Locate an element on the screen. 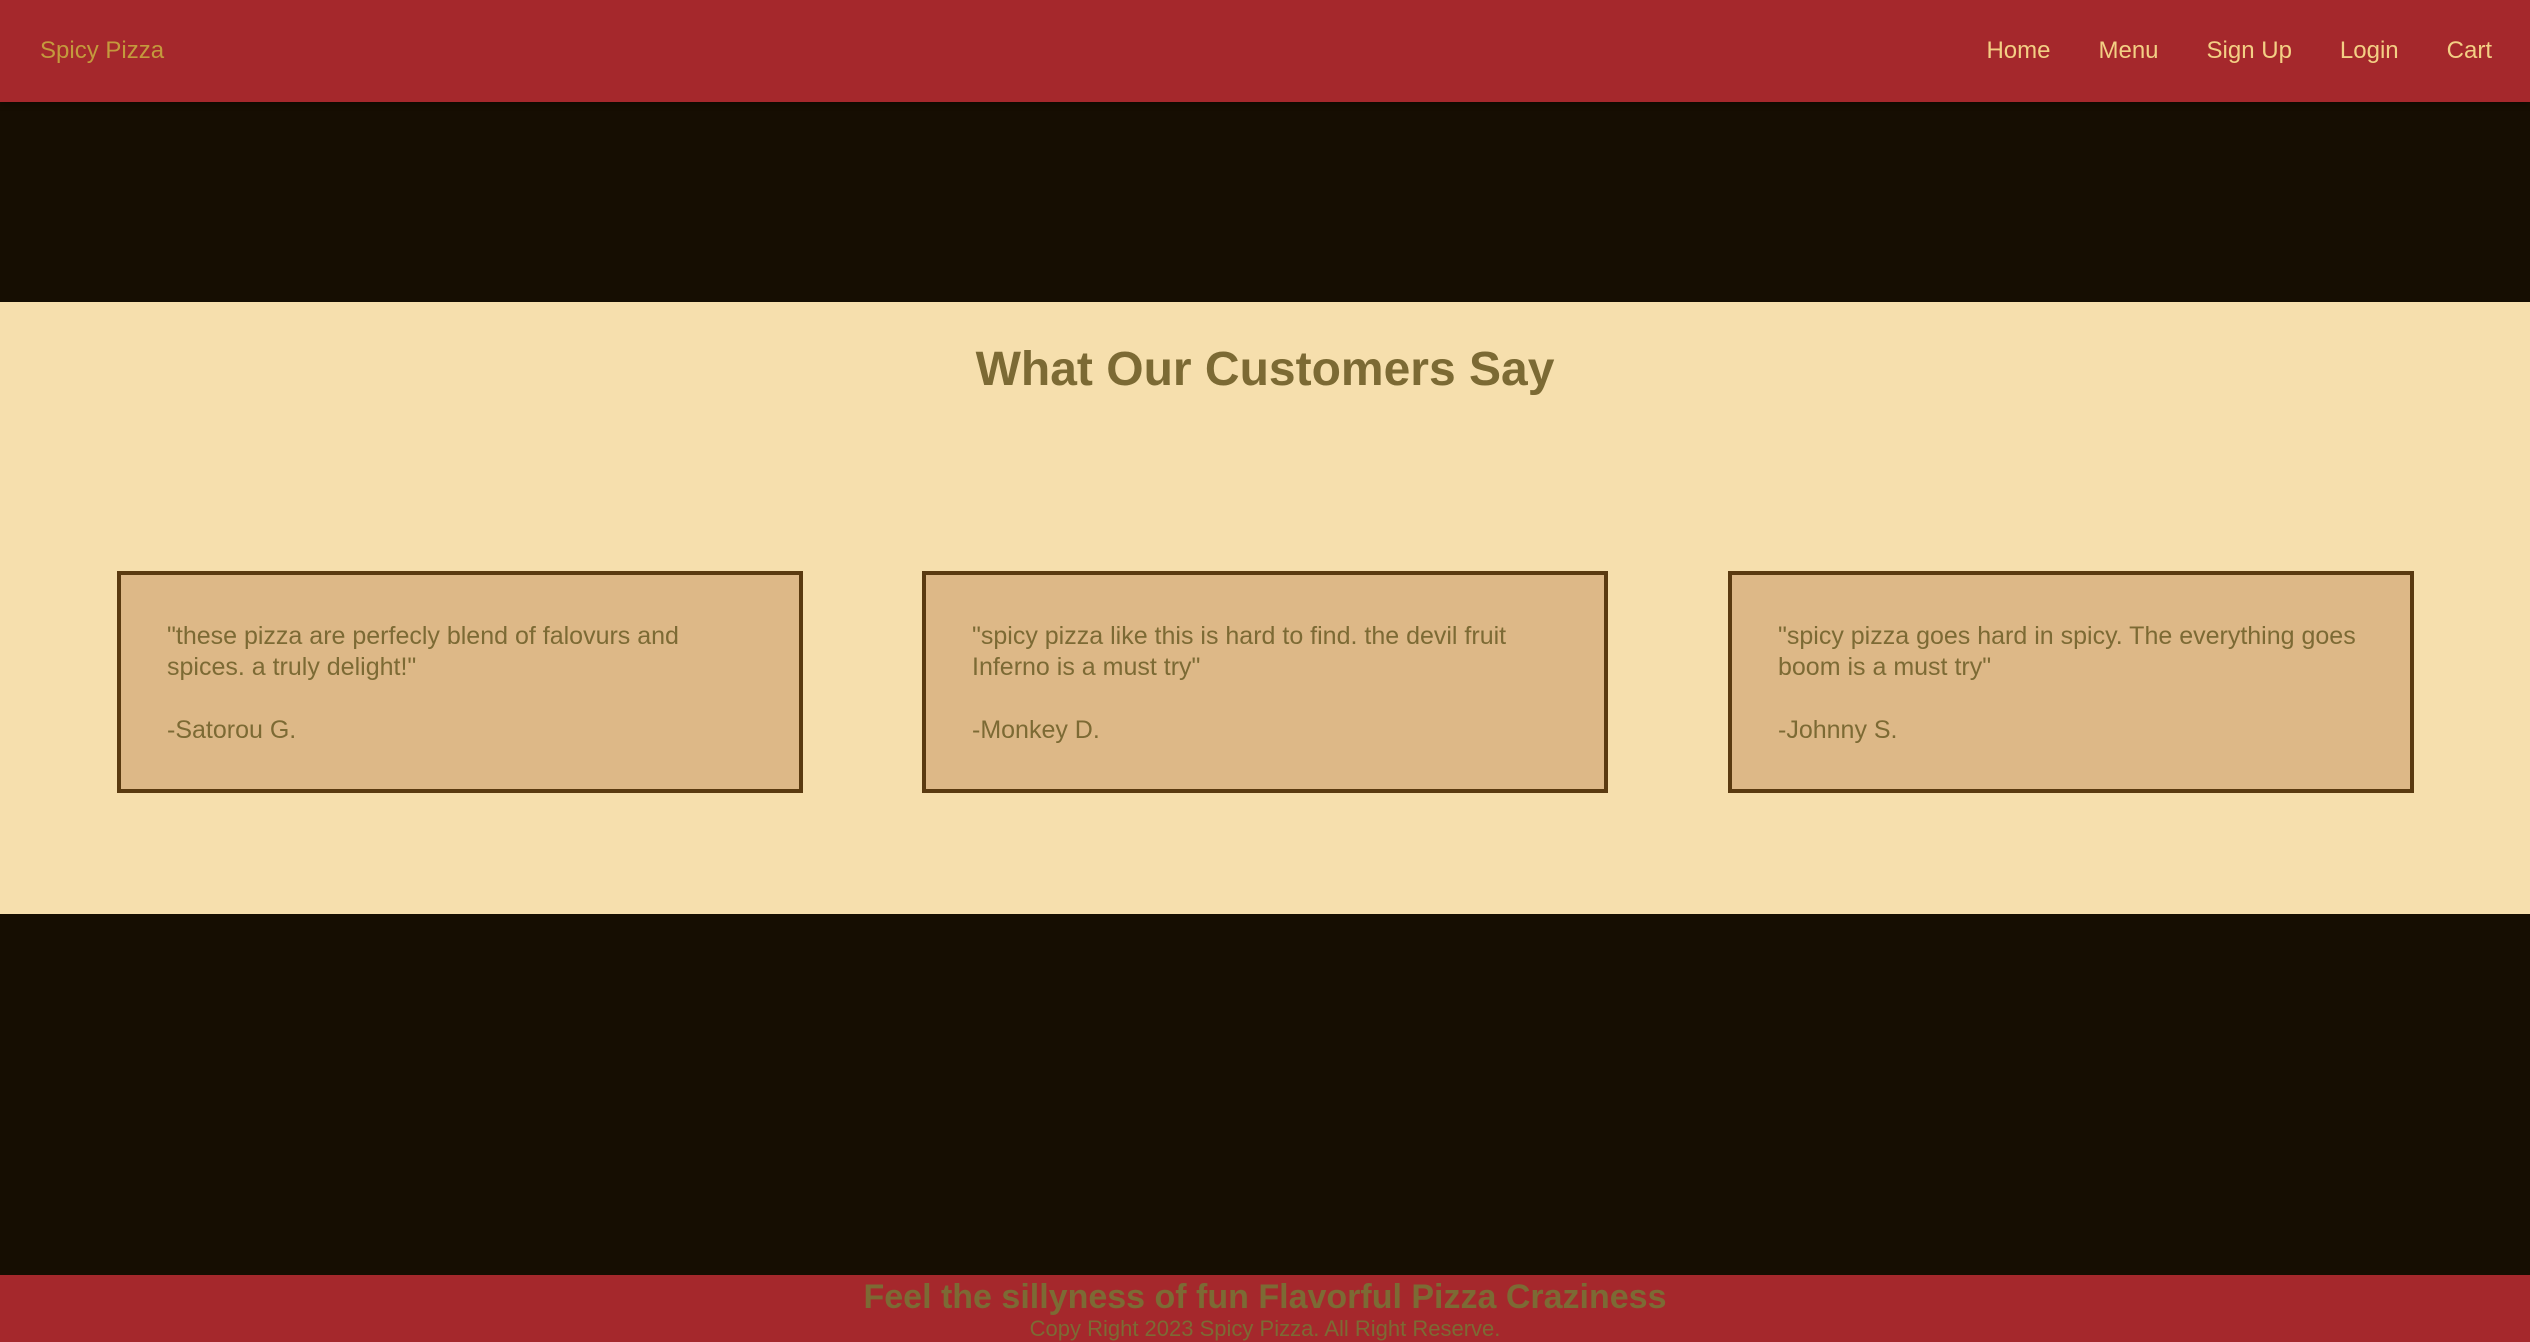  testimonial-author: -Monkey D. is located at coordinates (1036, 730).